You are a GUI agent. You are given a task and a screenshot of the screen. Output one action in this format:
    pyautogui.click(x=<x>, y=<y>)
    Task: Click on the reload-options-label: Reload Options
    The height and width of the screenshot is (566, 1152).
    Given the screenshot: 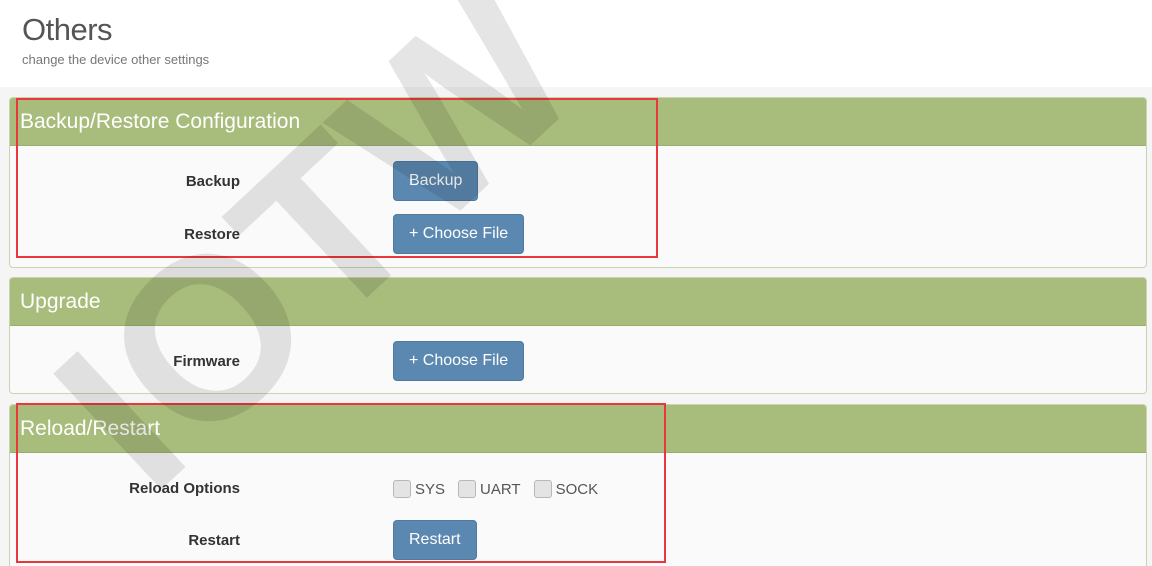 What is the action you would take?
    pyautogui.click(x=184, y=488)
    